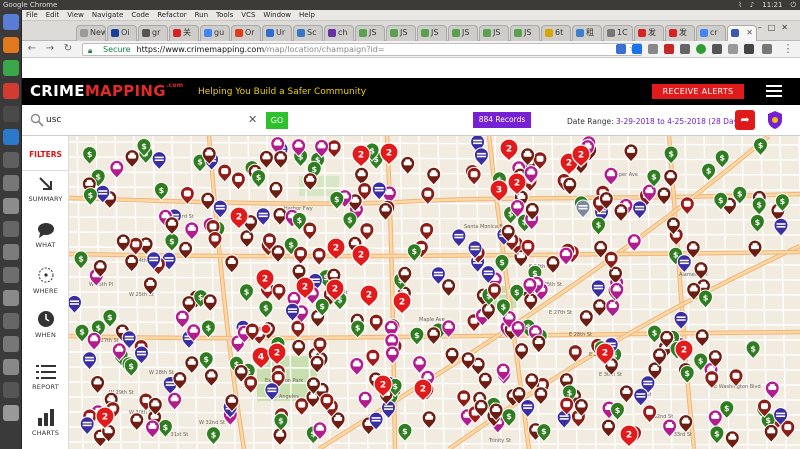  Describe the element at coordinates (556, 33) in the screenshot. I see `browser-tab: 6t` at that location.